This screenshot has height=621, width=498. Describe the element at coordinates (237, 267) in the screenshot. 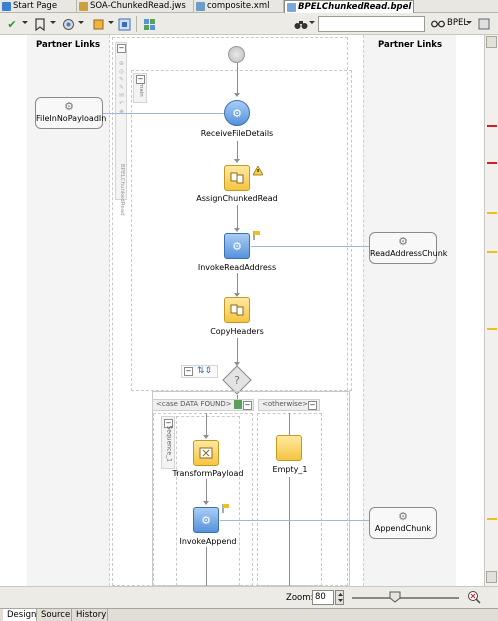

I see `invoke-read-activity-label: InvokeReadAddress` at that location.